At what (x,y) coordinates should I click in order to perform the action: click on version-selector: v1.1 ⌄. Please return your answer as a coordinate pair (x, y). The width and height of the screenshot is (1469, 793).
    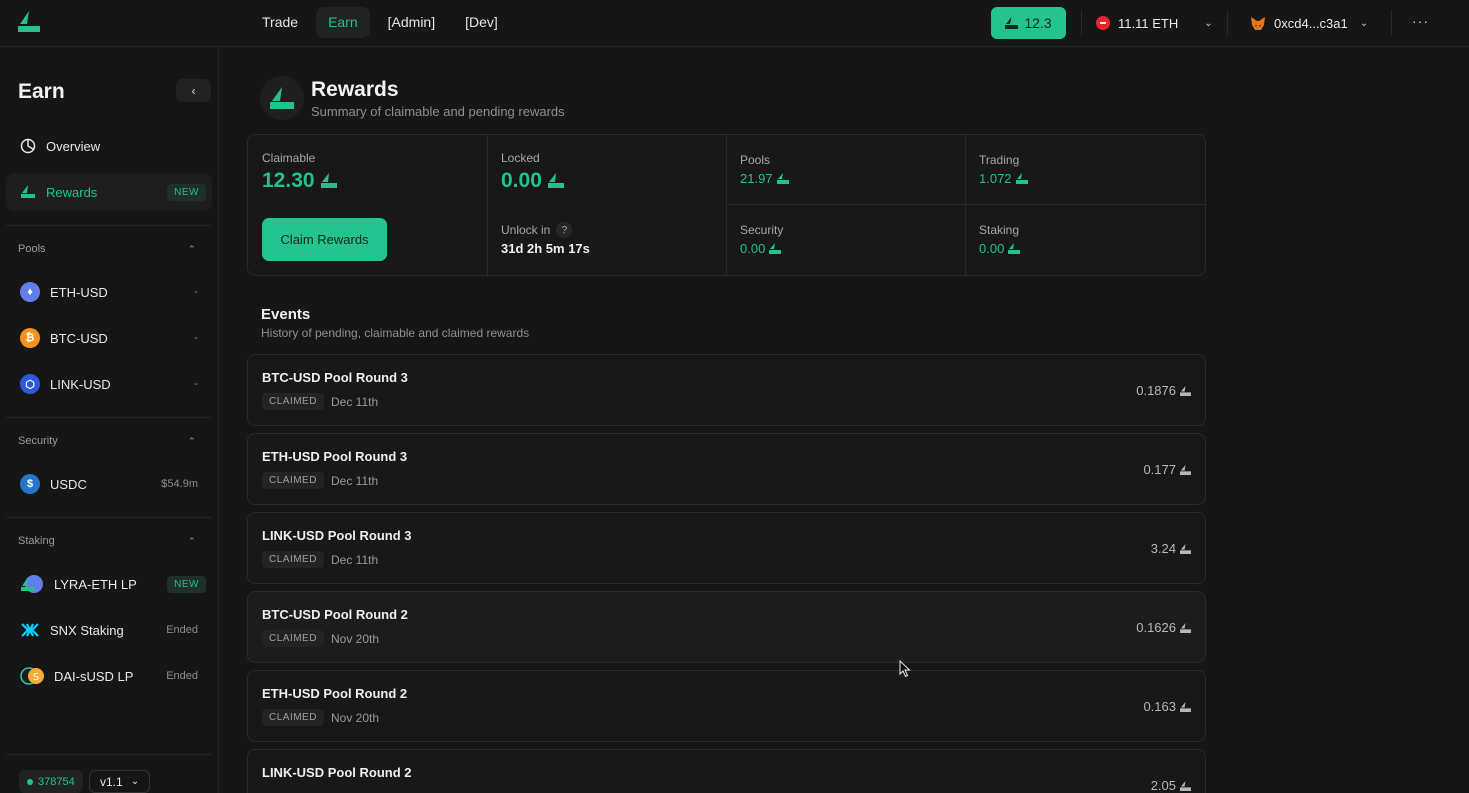
    Looking at the image, I should click on (120, 781).